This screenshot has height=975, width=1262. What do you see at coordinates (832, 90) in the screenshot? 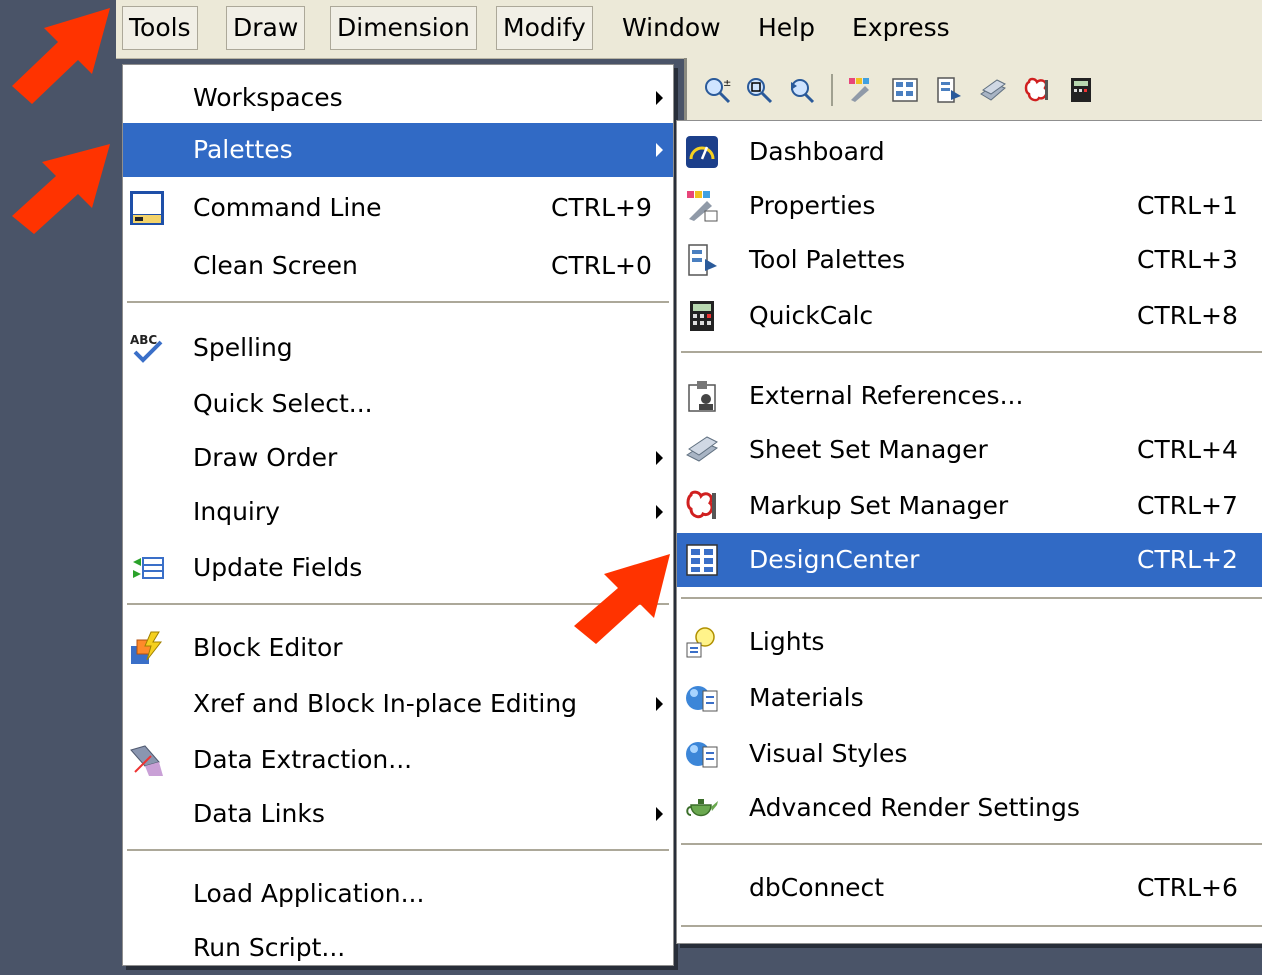
I see `toolbar-separator` at bounding box center [832, 90].